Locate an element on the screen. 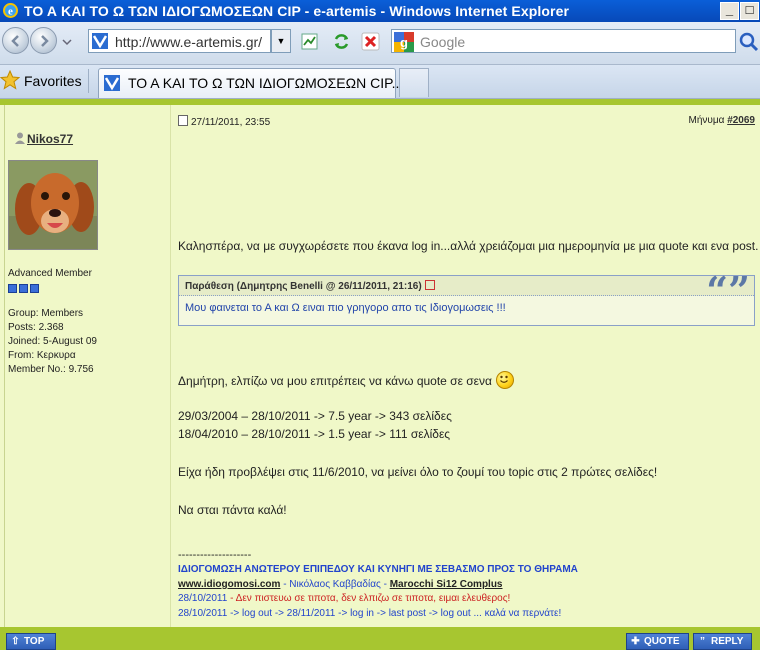 The width and height of the screenshot is (760, 650). top-label: TOP is located at coordinates (34, 641).